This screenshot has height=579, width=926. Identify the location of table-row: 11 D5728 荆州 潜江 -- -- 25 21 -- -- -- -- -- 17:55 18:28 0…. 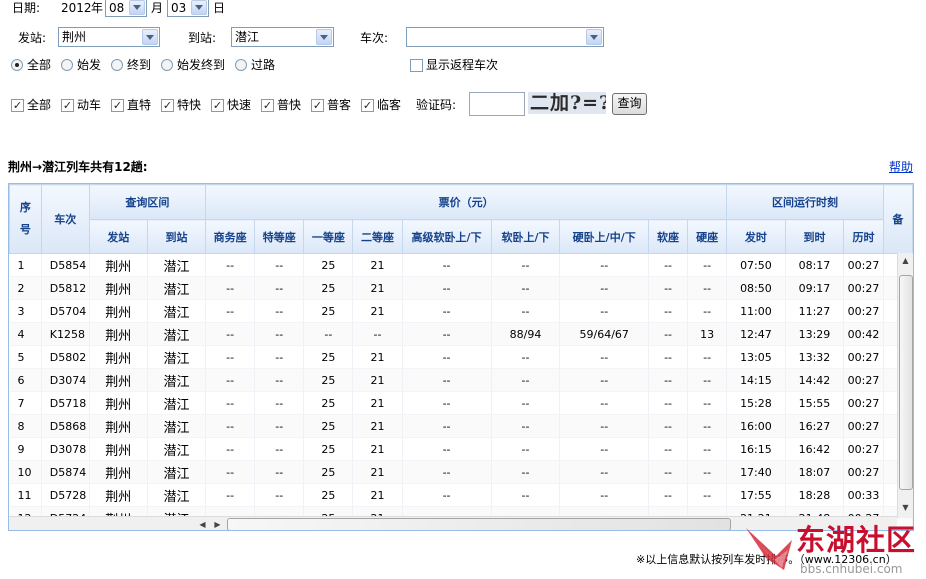
(461, 495).